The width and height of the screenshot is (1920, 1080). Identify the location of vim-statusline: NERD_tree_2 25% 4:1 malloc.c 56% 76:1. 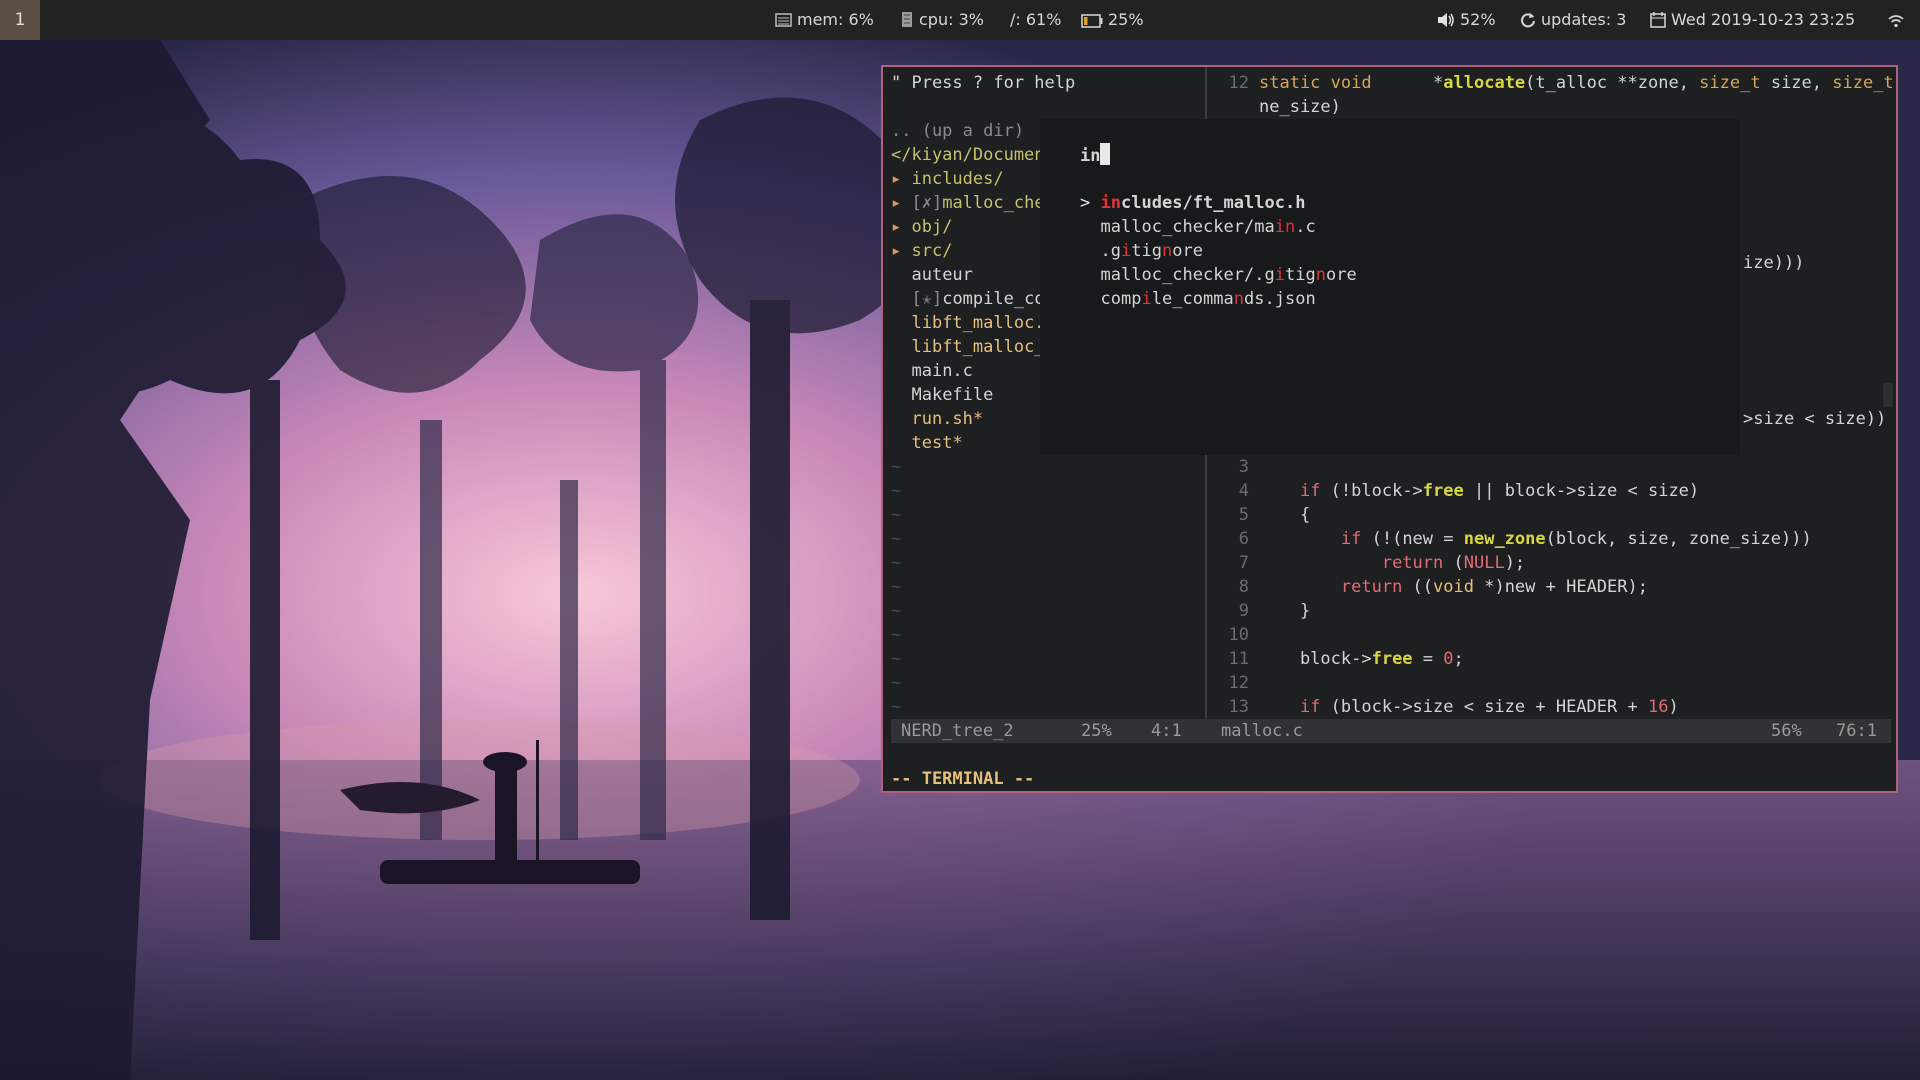
(1391, 731).